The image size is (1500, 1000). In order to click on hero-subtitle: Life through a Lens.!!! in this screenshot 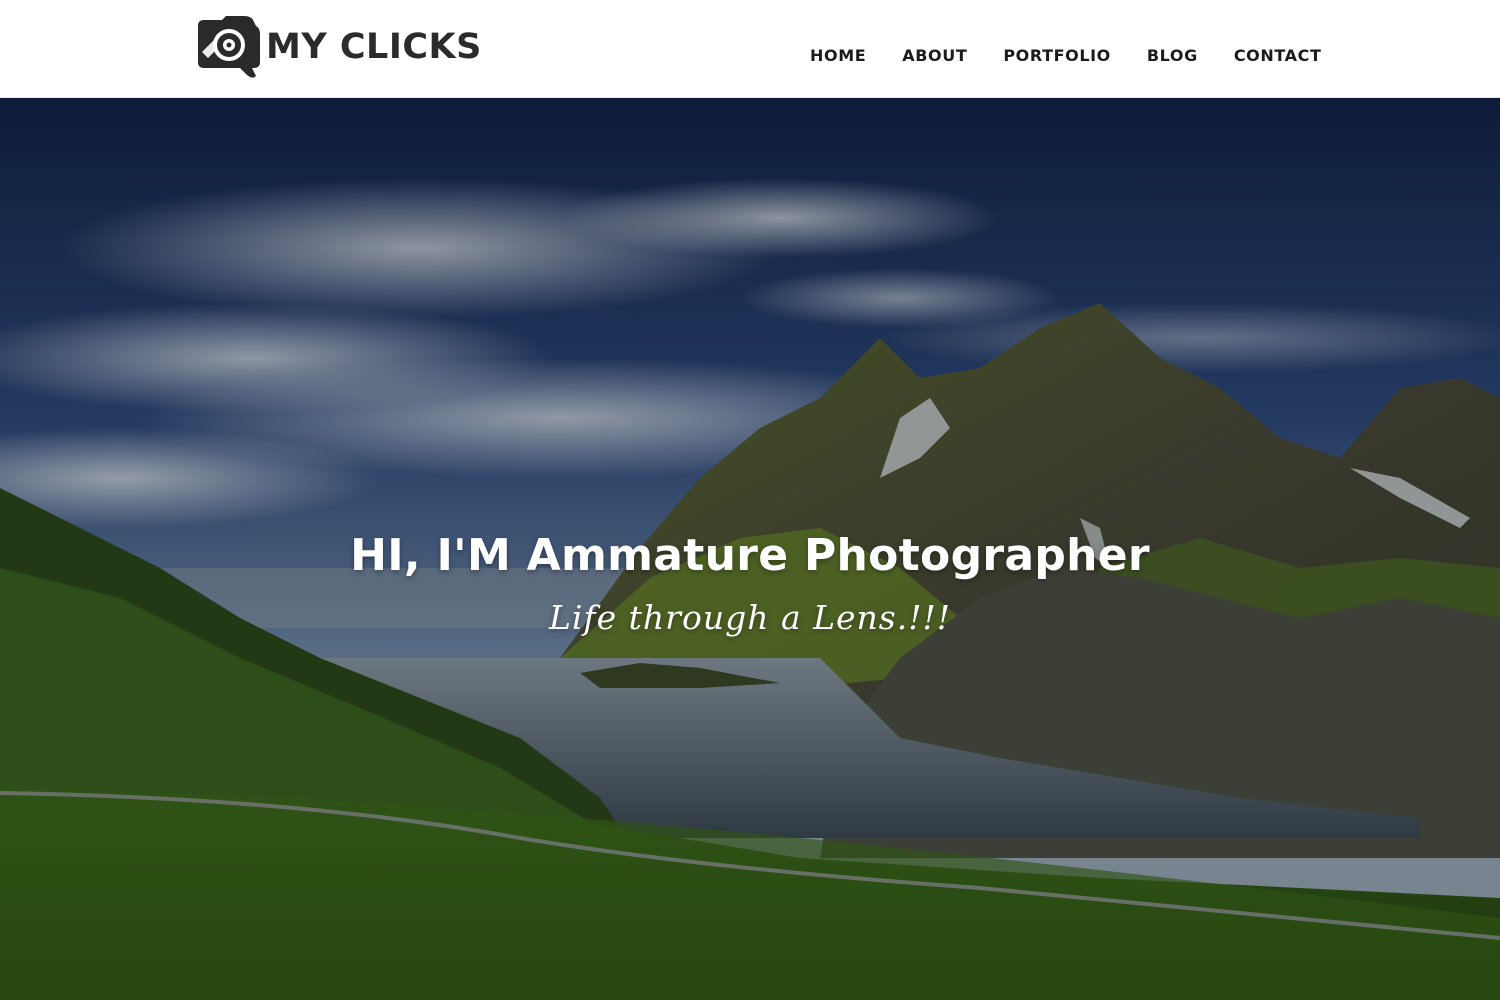, I will do `click(750, 617)`.